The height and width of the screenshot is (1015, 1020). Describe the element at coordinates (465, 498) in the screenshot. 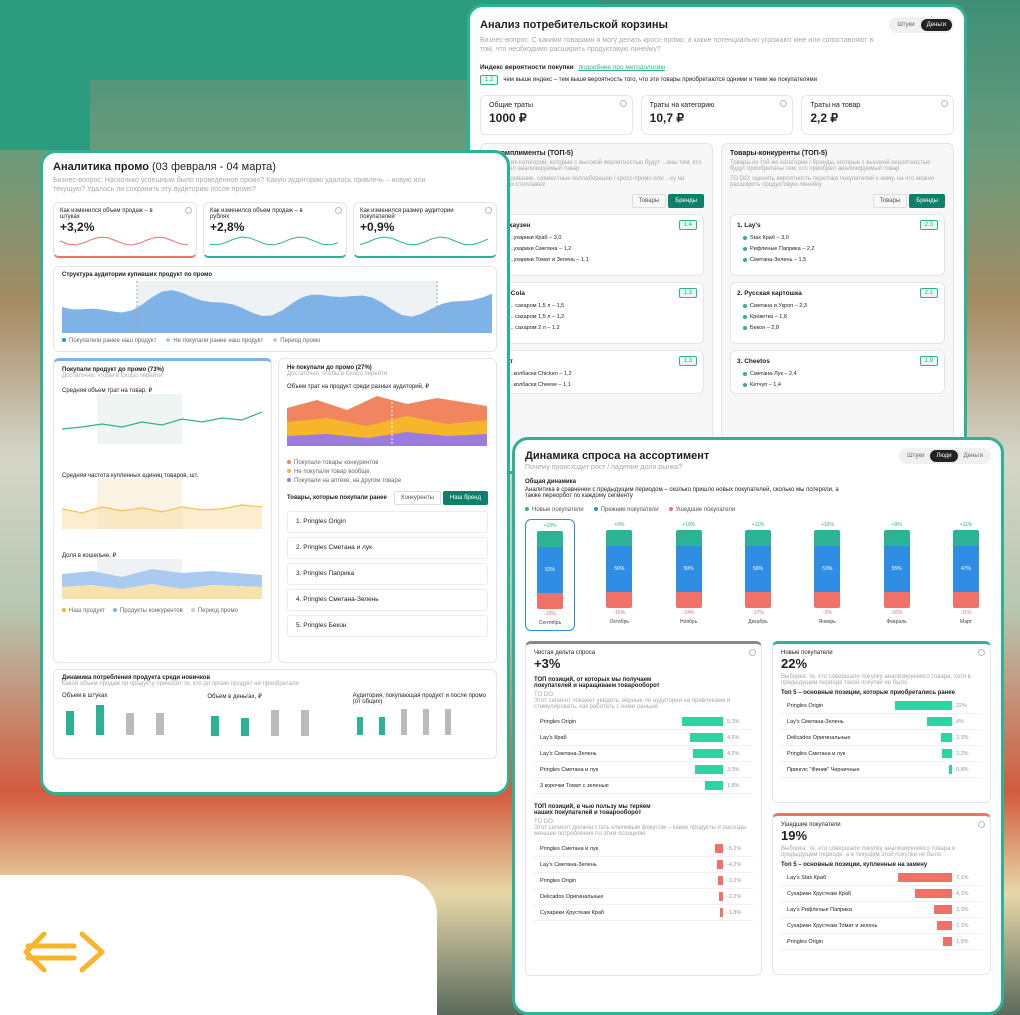

I see `our-brand-button: Наш бренд` at that location.